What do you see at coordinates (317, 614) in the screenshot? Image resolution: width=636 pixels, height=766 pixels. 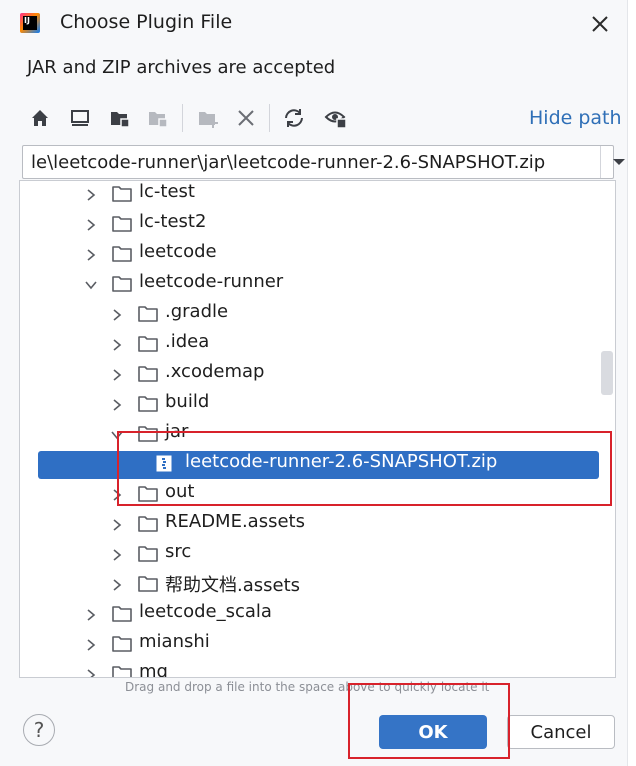 I see `tree-folder-row: leetcode_scala` at bounding box center [317, 614].